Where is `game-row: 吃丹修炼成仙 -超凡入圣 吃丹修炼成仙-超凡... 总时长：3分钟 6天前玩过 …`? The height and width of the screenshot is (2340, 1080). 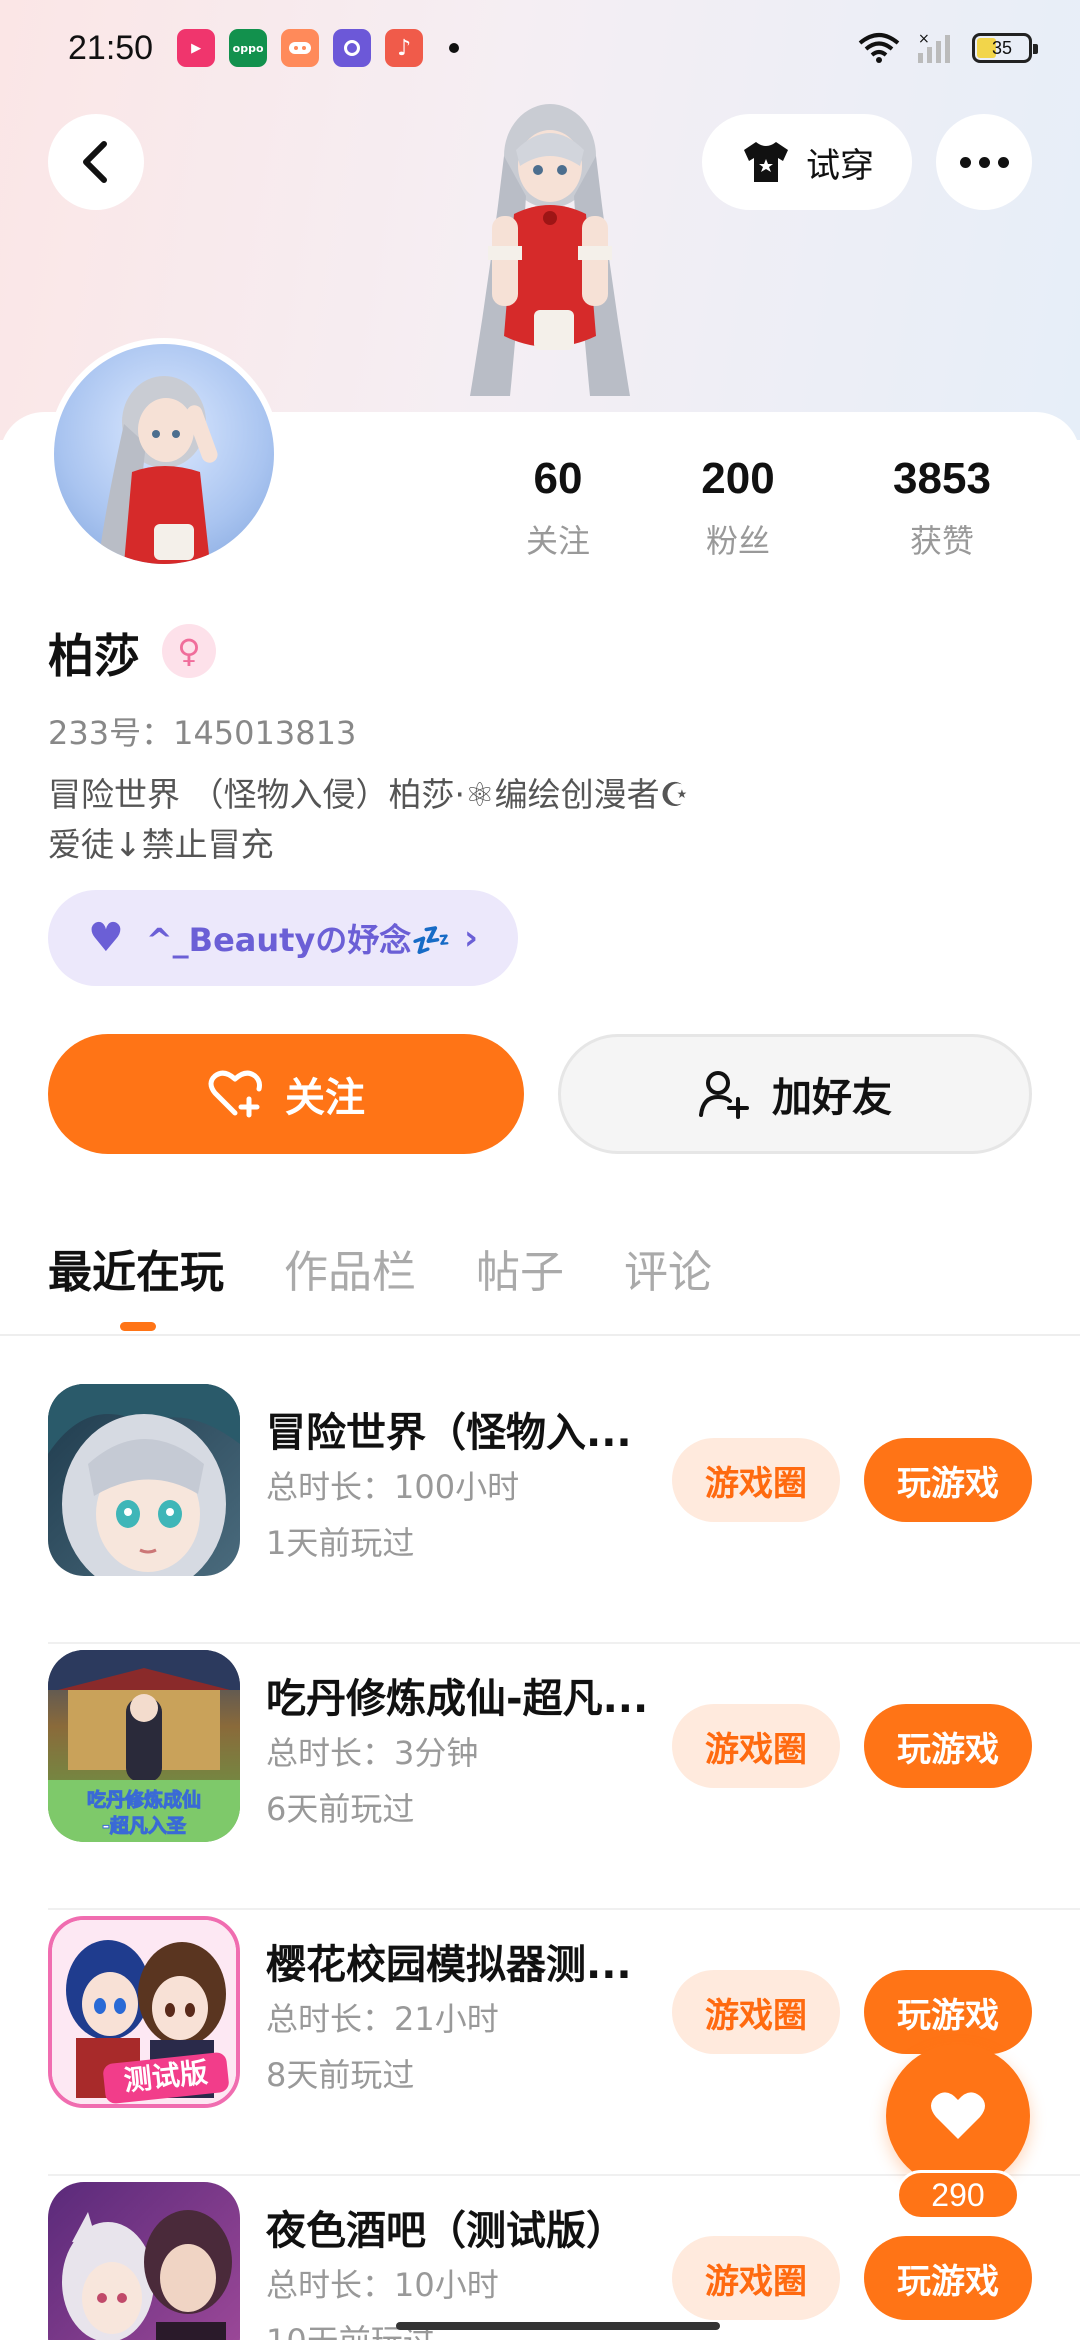 game-row: 吃丹修炼成仙 -超凡入圣 吃丹修炼成仙-超凡... 总时长：3分钟 6天前玩过 … is located at coordinates (540, 1777).